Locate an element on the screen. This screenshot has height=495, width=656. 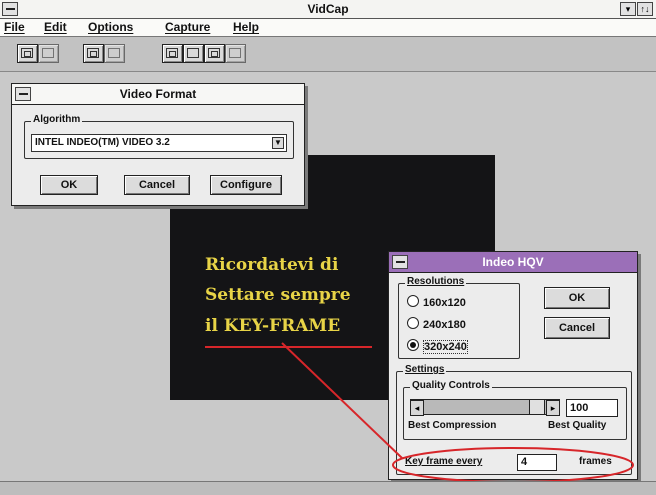
annotation-arrow is located at coordinates (342, 400).